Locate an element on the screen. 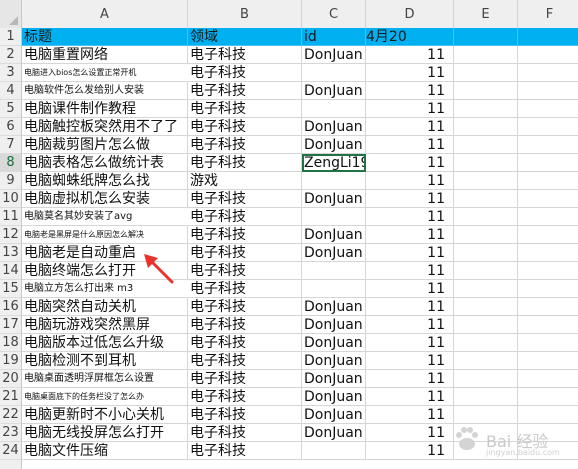 This screenshot has width=578, height=469. cell-title: 电脑老是黑屏是什么原因怎么解决 is located at coordinates (105, 235).